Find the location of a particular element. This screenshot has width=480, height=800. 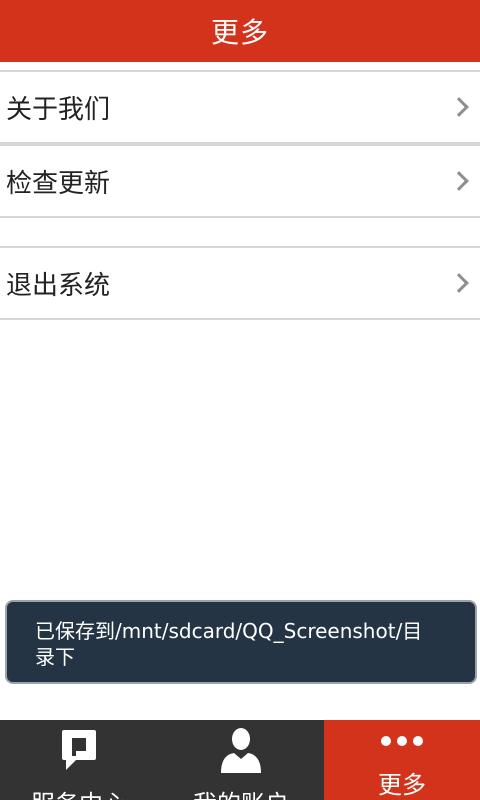

menu-item-about-us: 关于我们 is located at coordinates (240, 107).